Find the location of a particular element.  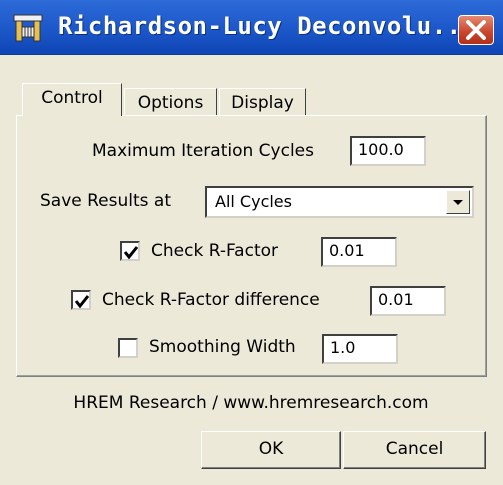

tab-label: Options is located at coordinates (170, 103).